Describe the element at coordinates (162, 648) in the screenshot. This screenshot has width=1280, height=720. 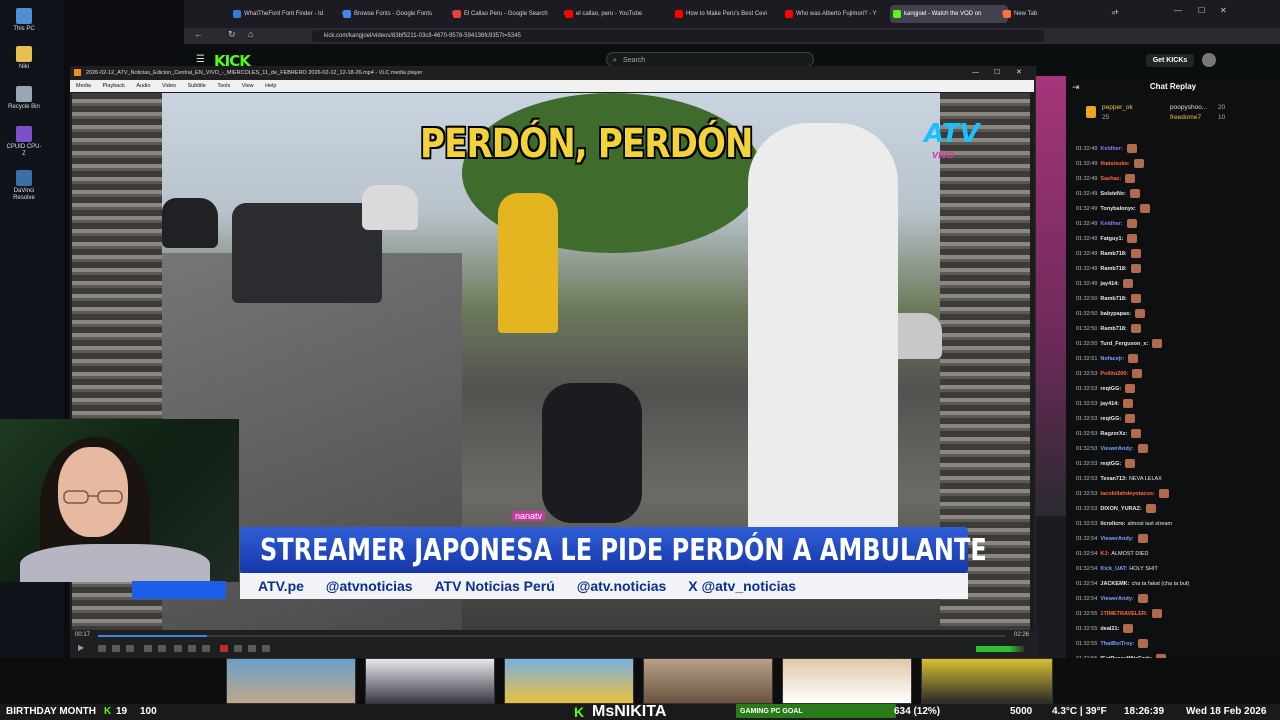
I see `extended-settings-icon` at that location.